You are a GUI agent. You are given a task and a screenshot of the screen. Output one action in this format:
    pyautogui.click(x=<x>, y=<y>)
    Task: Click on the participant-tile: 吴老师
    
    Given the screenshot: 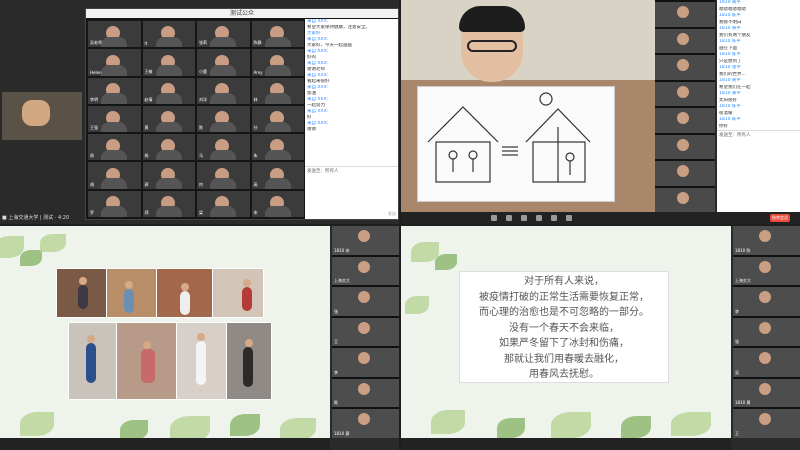 What is the action you would take?
    pyautogui.click(x=114, y=34)
    